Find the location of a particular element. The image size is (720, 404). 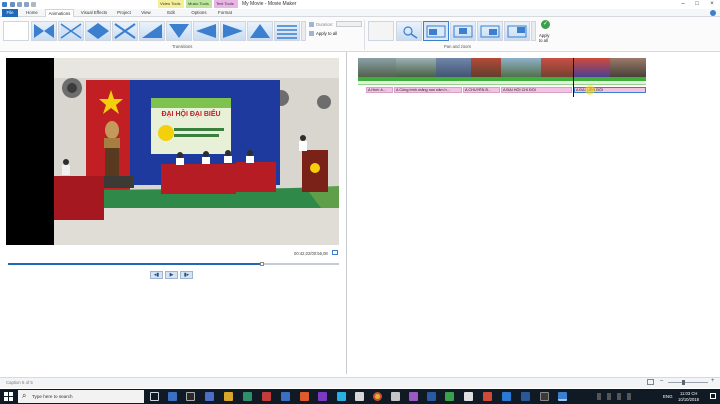

search-placeholder: Type here to search is located at coordinates (52, 396).